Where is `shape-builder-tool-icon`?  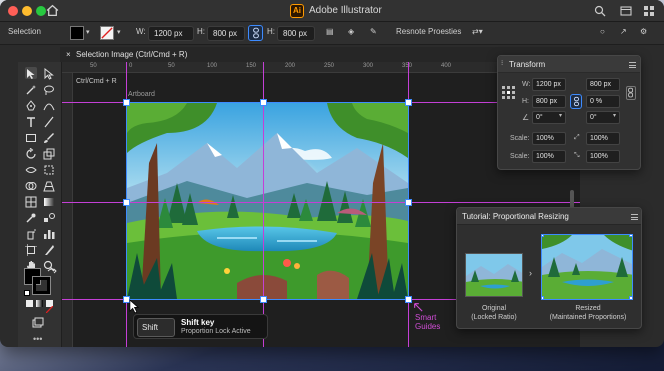 shape-builder-tool-icon is located at coordinates (31, 185).